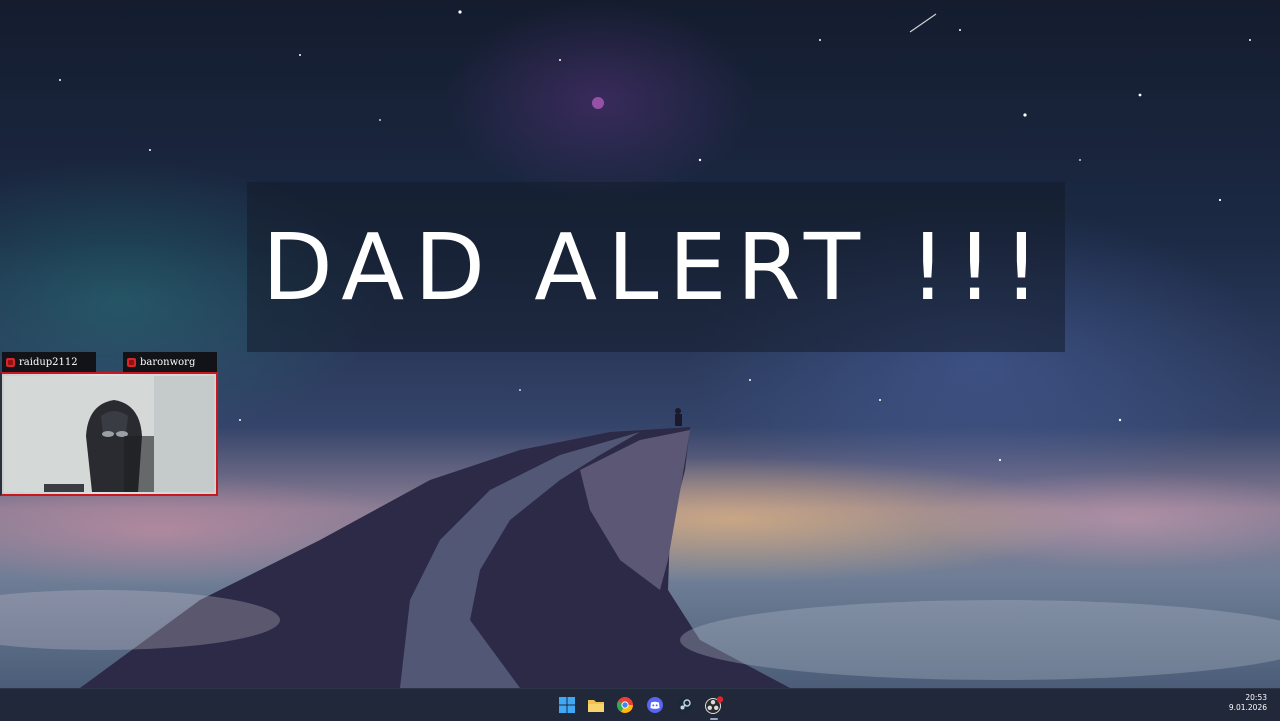  I want to click on chat-tag-user-2: baronworg, so click(170, 362).